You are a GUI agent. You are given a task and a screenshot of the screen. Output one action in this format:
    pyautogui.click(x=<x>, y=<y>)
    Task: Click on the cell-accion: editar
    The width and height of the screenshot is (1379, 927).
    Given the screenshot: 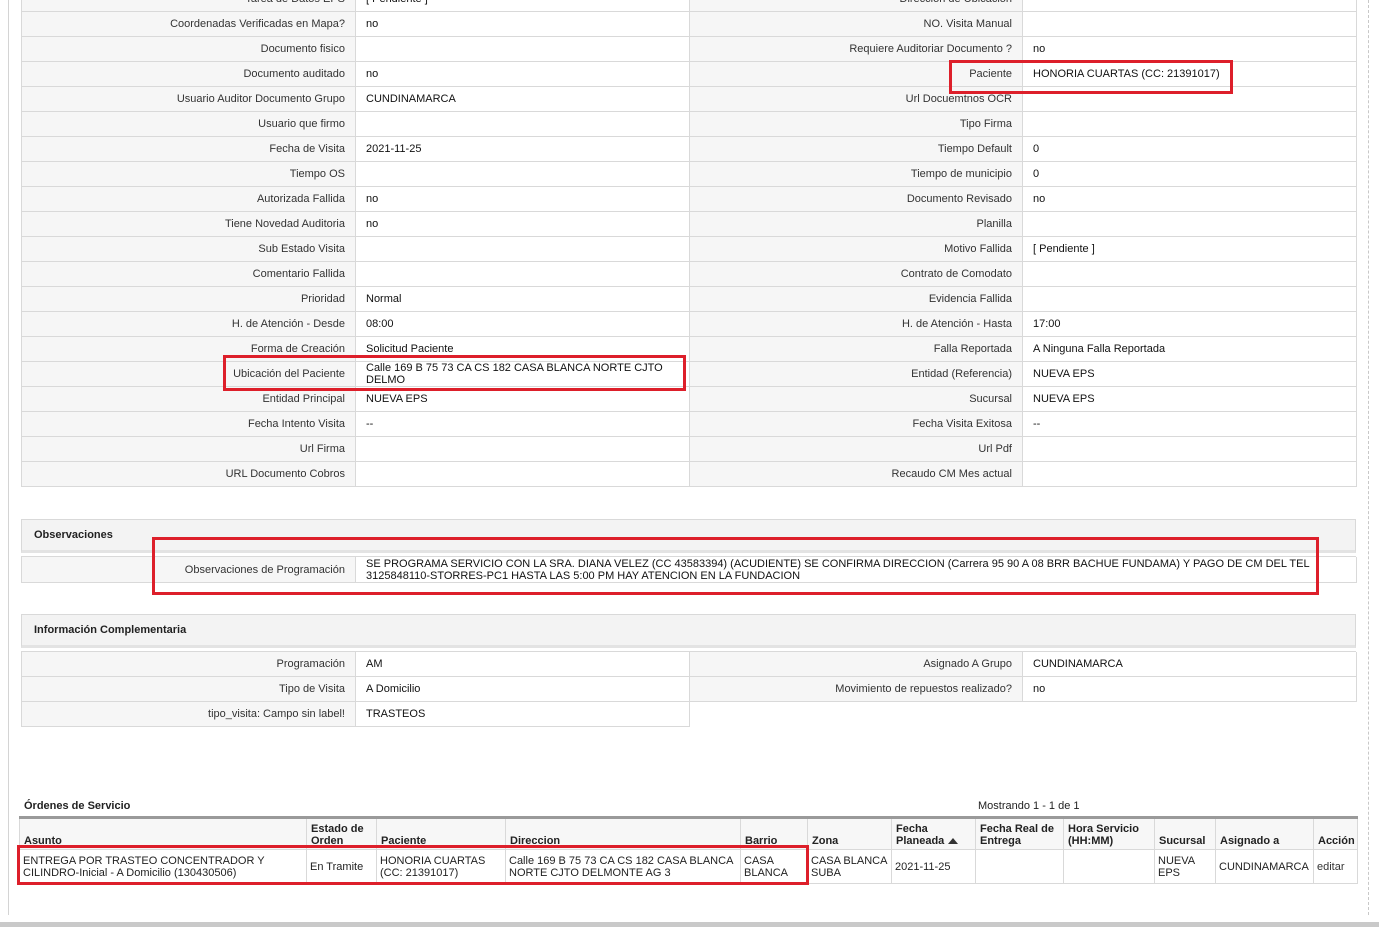 What is the action you would take?
    pyautogui.click(x=1335, y=866)
    